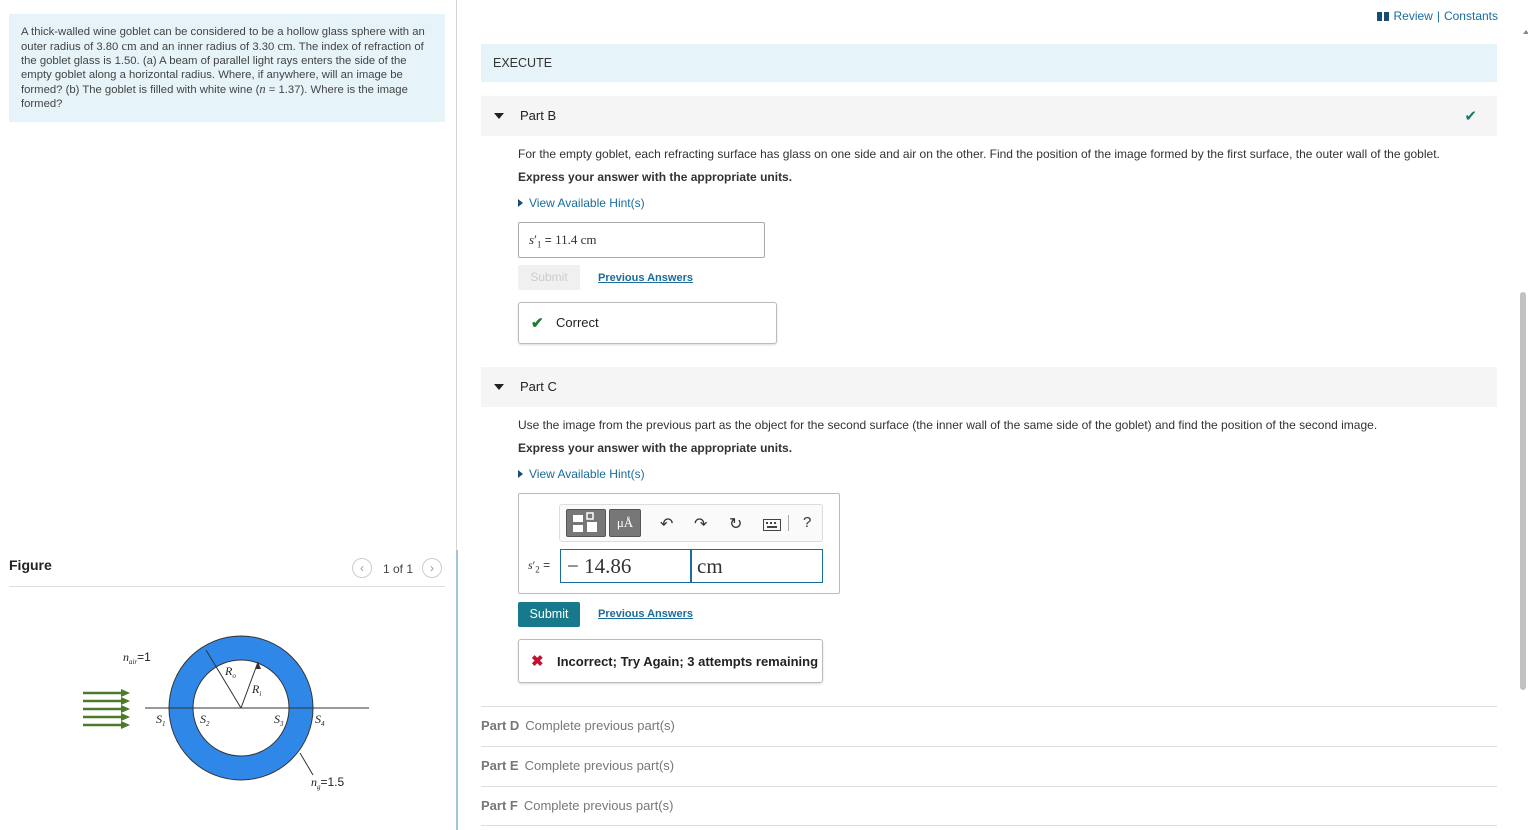  What do you see at coordinates (539, 566) in the screenshot?
I see `part-c-answer-label: s′2 =` at bounding box center [539, 566].